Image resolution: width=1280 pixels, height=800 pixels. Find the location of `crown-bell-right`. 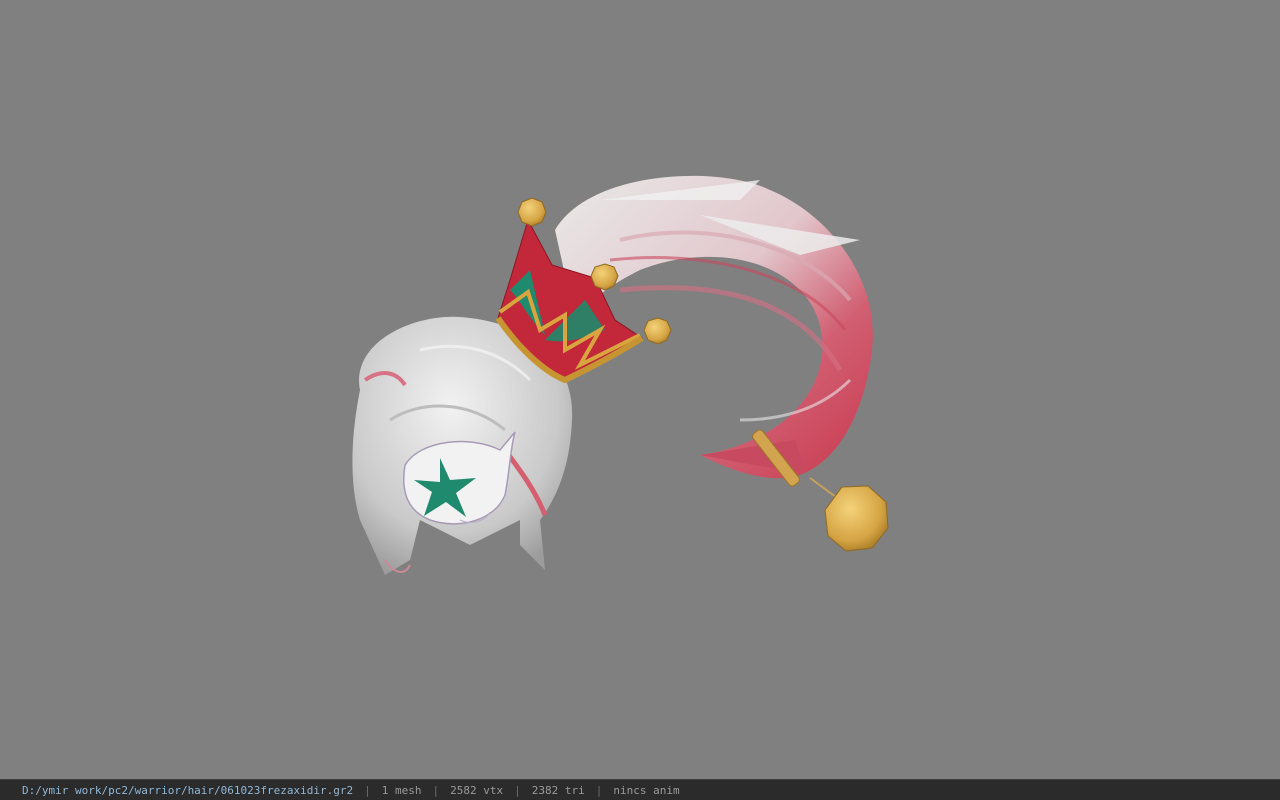

crown-bell-right is located at coordinates (657, 331).